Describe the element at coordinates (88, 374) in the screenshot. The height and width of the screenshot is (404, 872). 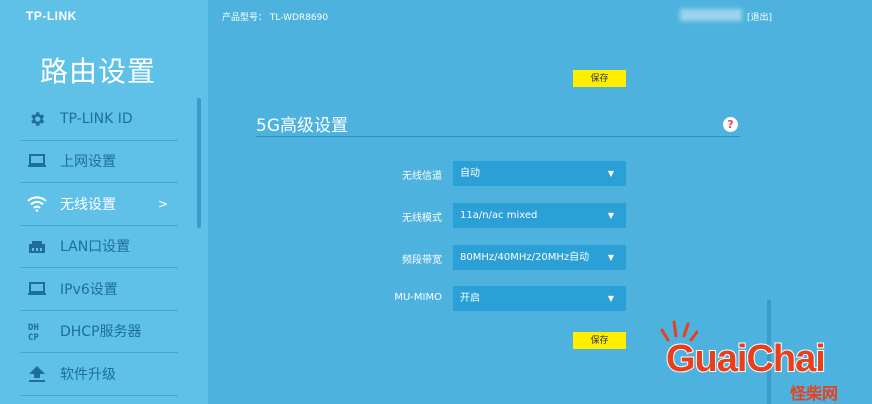
I see `sidebar-item-label: 软件升级` at that location.